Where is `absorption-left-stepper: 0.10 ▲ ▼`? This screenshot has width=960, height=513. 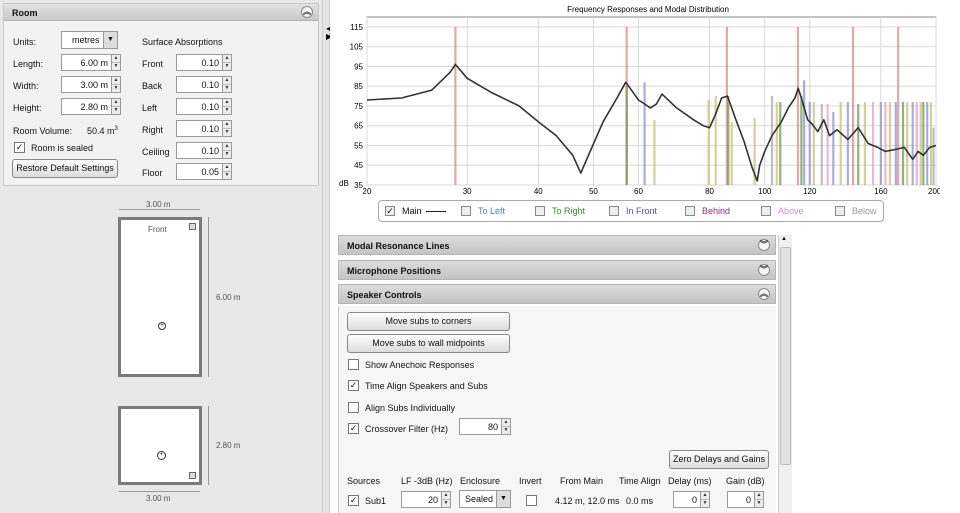 absorption-left-stepper: 0.10 ▲ ▼ is located at coordinates (204, 106).